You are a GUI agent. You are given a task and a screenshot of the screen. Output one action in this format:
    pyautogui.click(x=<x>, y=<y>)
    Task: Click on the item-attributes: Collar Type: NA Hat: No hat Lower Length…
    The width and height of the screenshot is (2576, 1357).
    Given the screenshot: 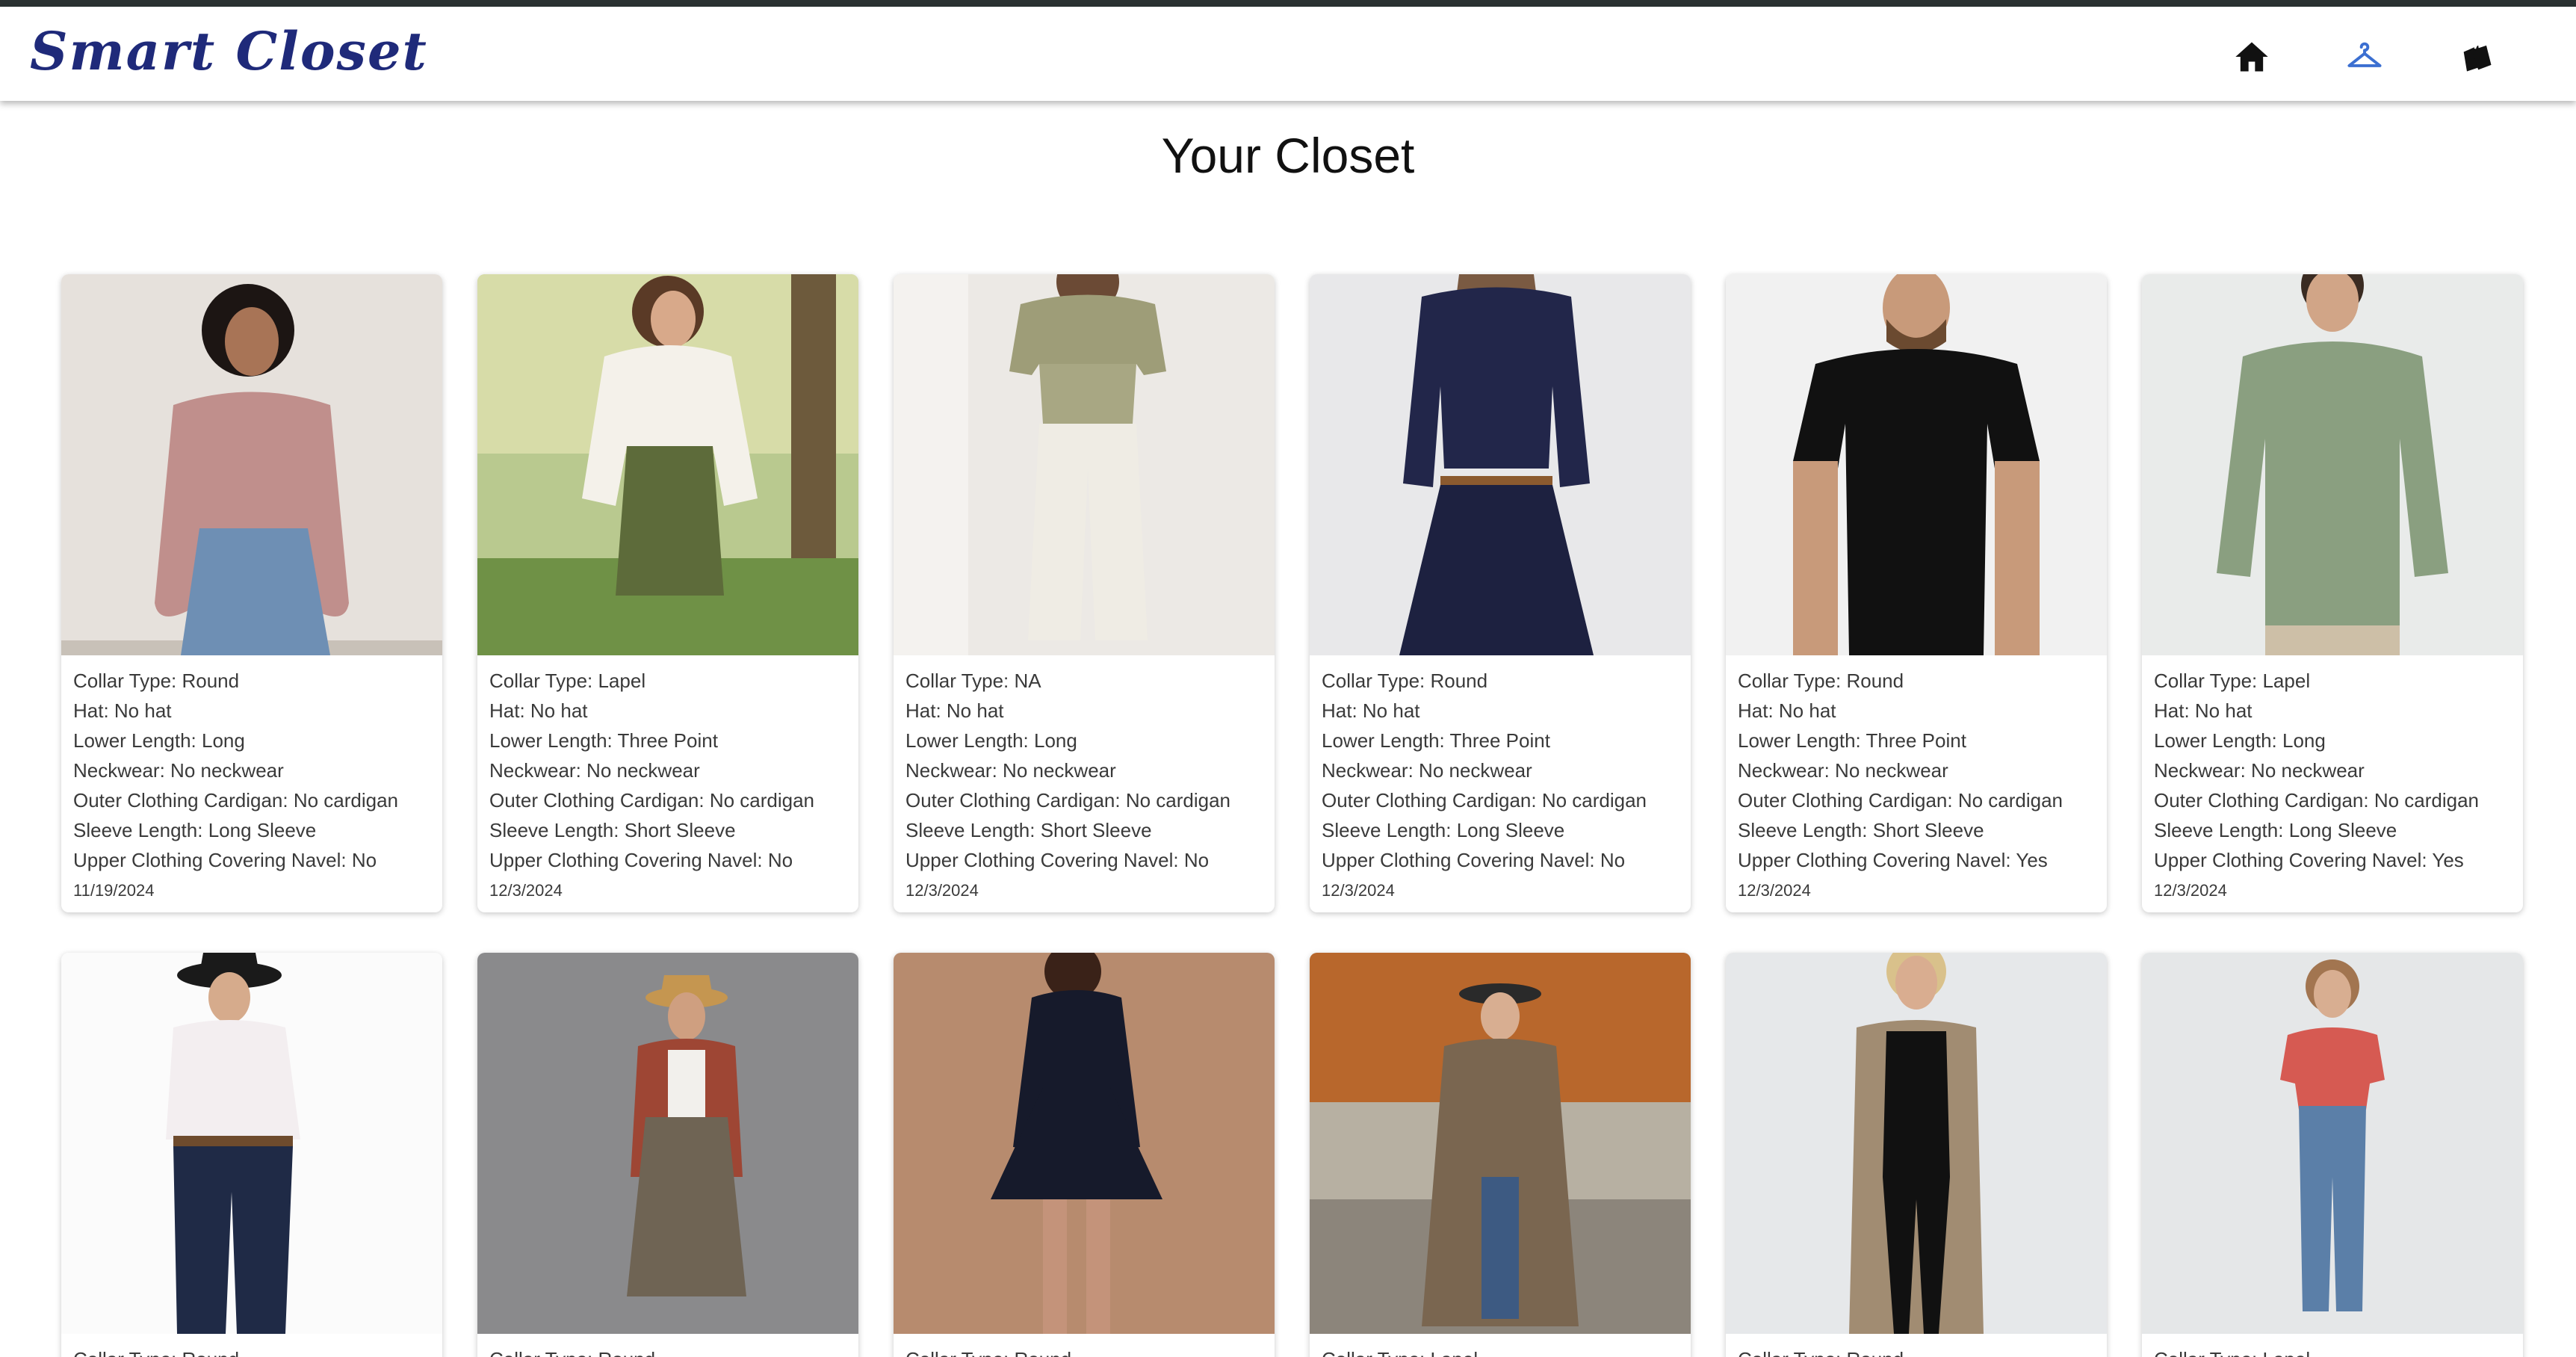 What is the action you would take?
    pyautogui.click(x=1084, y=783)
    